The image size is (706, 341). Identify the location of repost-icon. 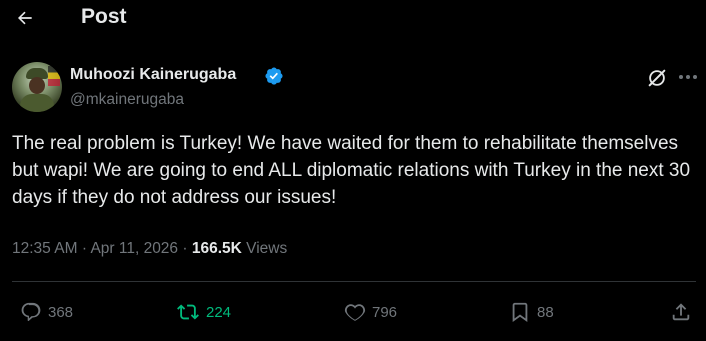
(188, 312).